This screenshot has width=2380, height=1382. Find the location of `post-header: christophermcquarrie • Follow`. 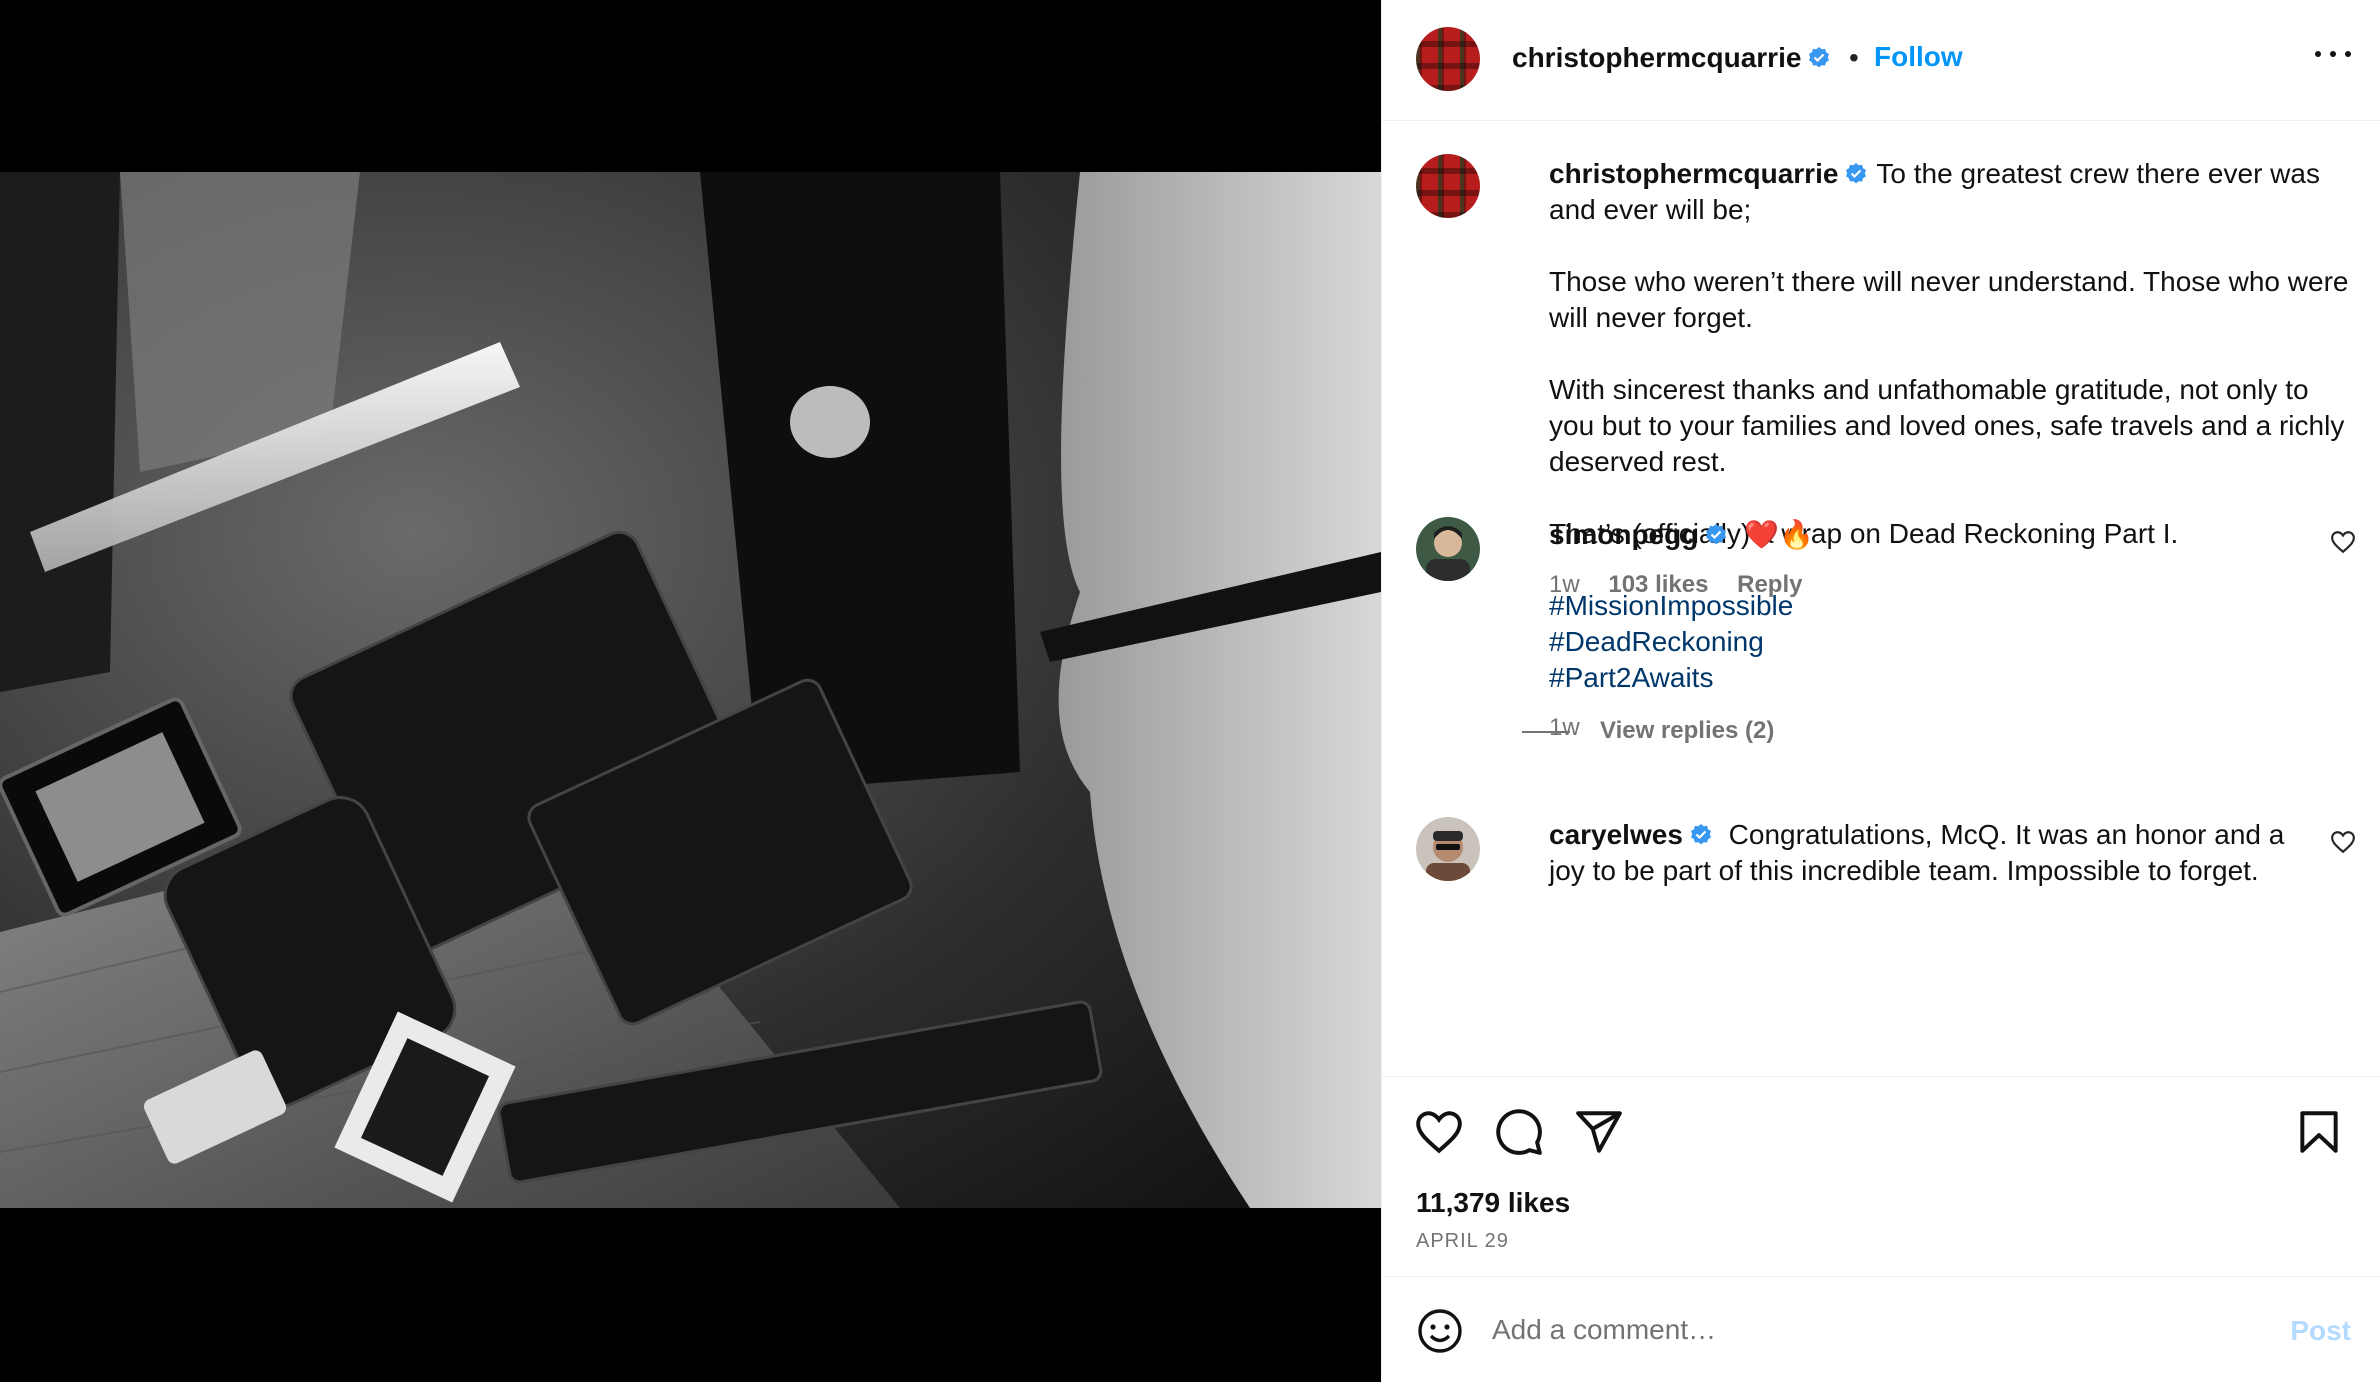

post-header: christophermcquarrie • Follow is located at coordinates (1881, 60).